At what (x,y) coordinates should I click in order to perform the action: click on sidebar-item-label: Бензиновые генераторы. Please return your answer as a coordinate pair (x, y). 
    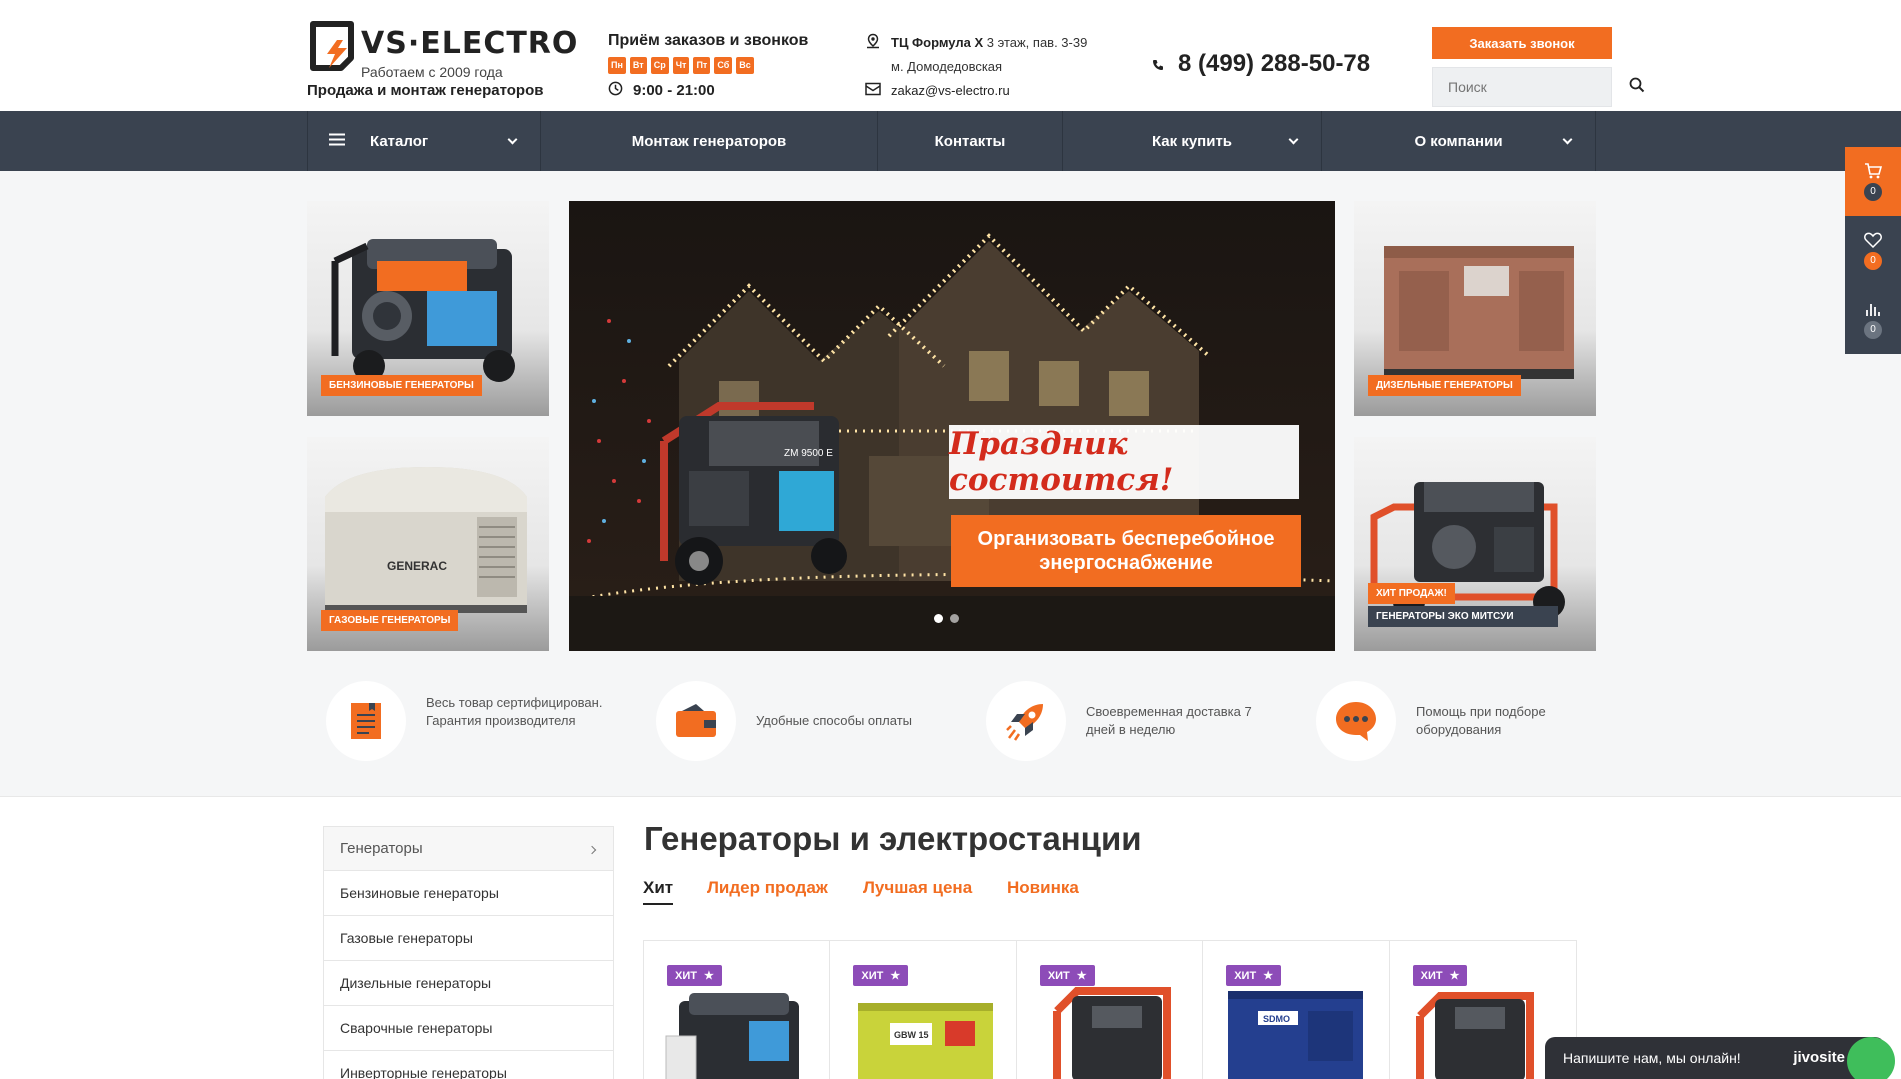
    Looking at the image, I should click on (419, 893).